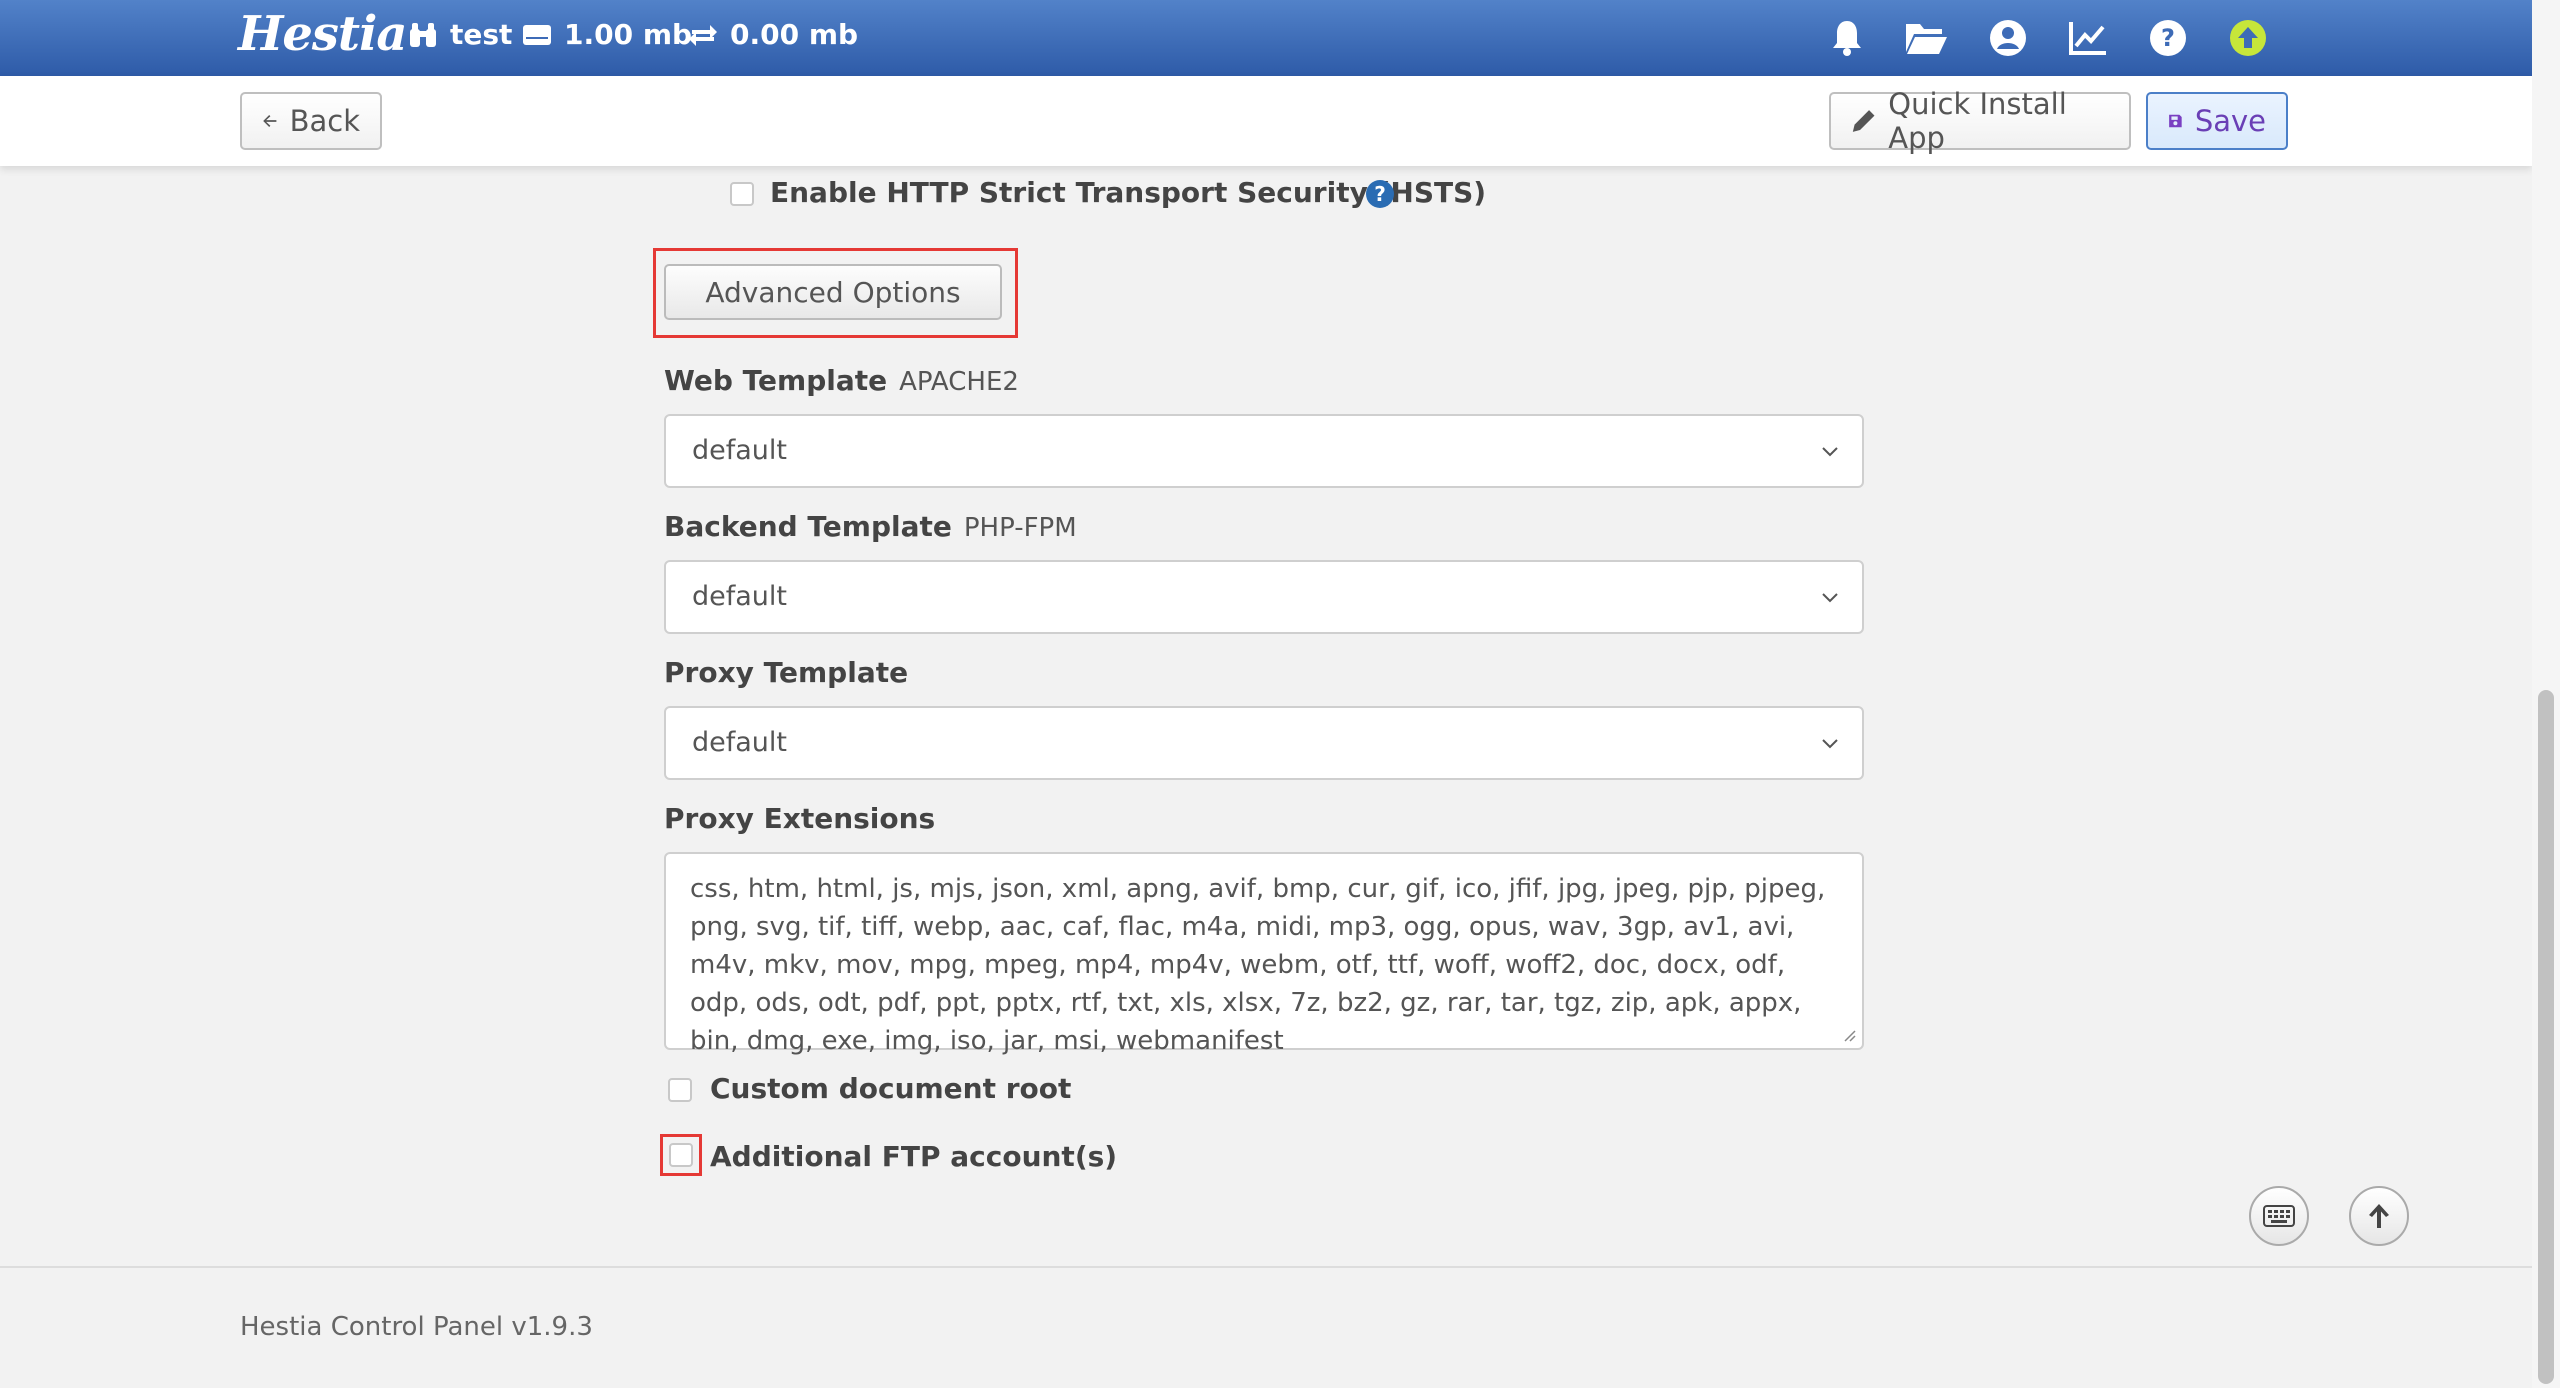 The height and width of the screenshot is (1388, 2560). Describe the element at coordinates (1266, 121) in the screenshot. I see `toolbar: Back Quick Install App Save` at that location.